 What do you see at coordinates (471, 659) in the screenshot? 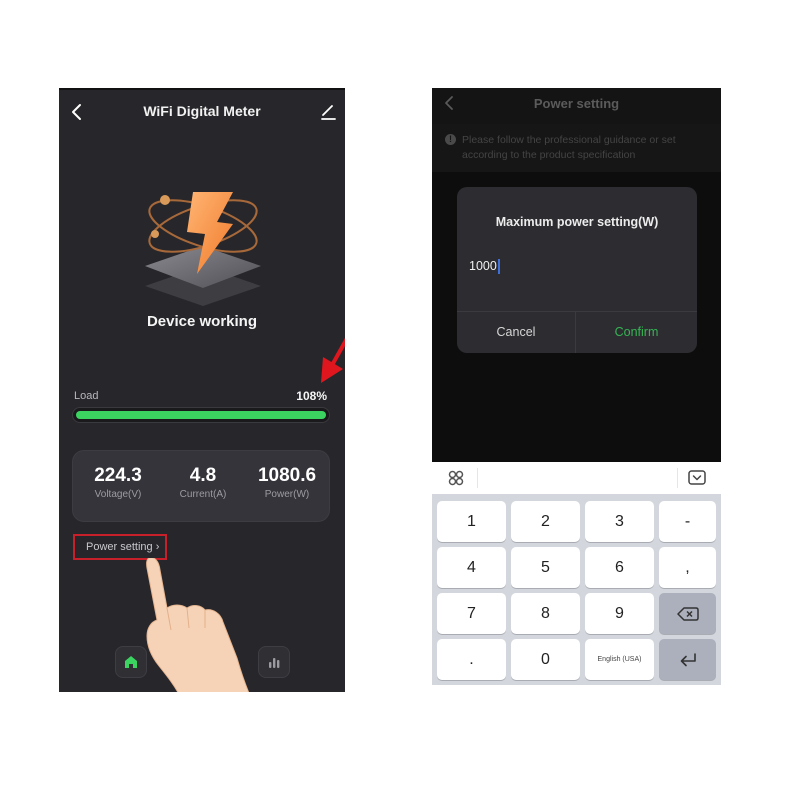
I see `key-decimal: .` at bounding box center [471, 659].